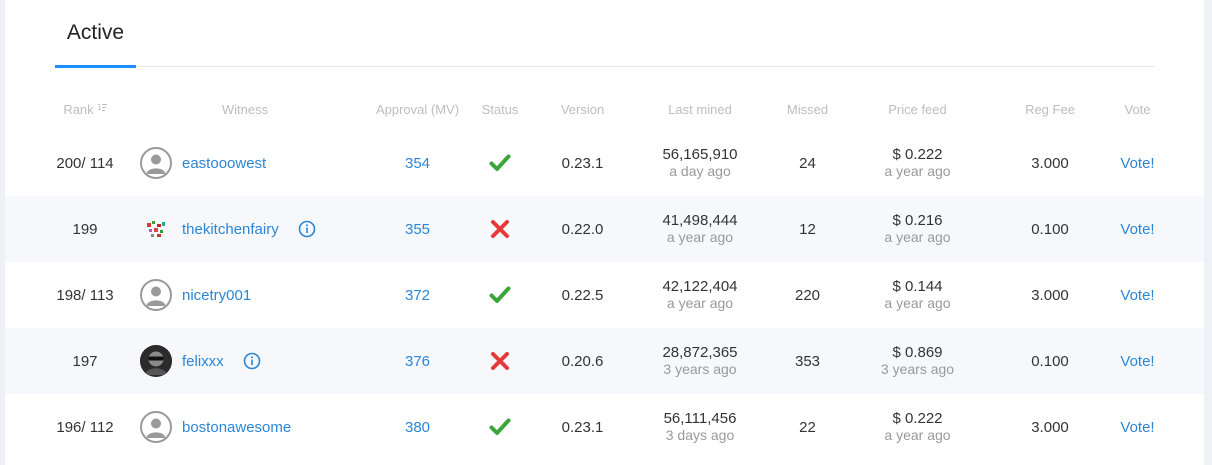  I want to click on price-ago: 3 years ago, so click(917, 369).